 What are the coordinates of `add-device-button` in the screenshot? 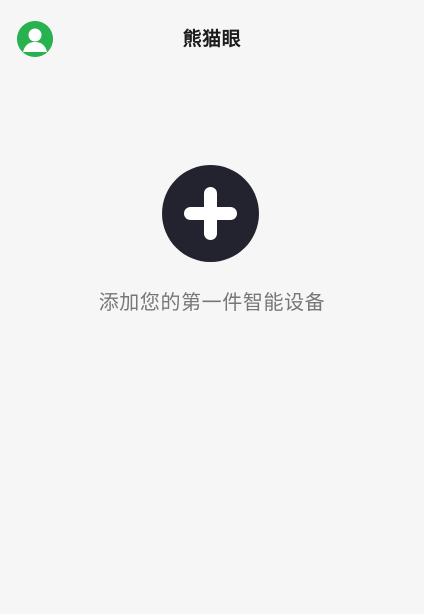 It's located at (210, 213).